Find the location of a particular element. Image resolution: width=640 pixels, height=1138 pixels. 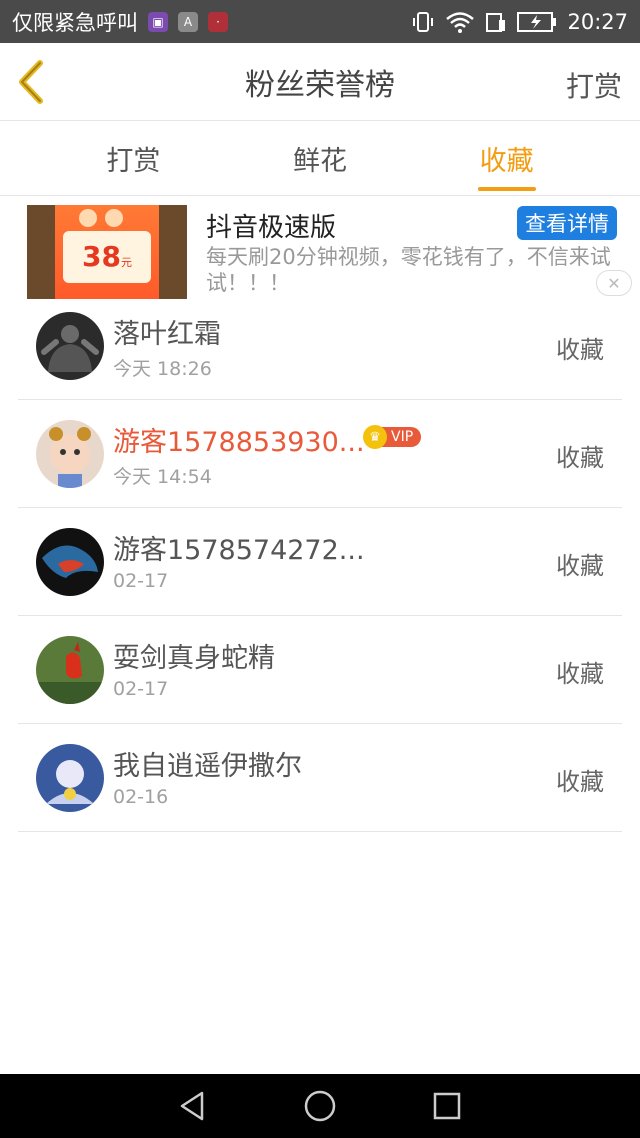

close-icon: ✕ is located at coordinates (614, 283).